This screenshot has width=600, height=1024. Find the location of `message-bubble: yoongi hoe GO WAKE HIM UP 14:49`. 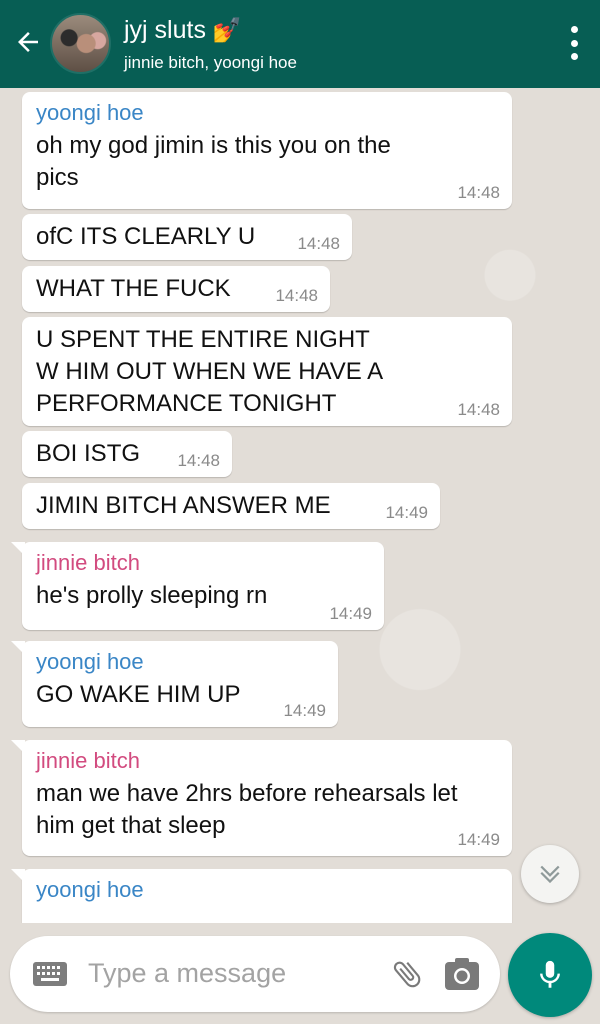

message-bubble: yoongi hoe GO WAKE HIM UP 14:49 is located at coordinates (174, 684).